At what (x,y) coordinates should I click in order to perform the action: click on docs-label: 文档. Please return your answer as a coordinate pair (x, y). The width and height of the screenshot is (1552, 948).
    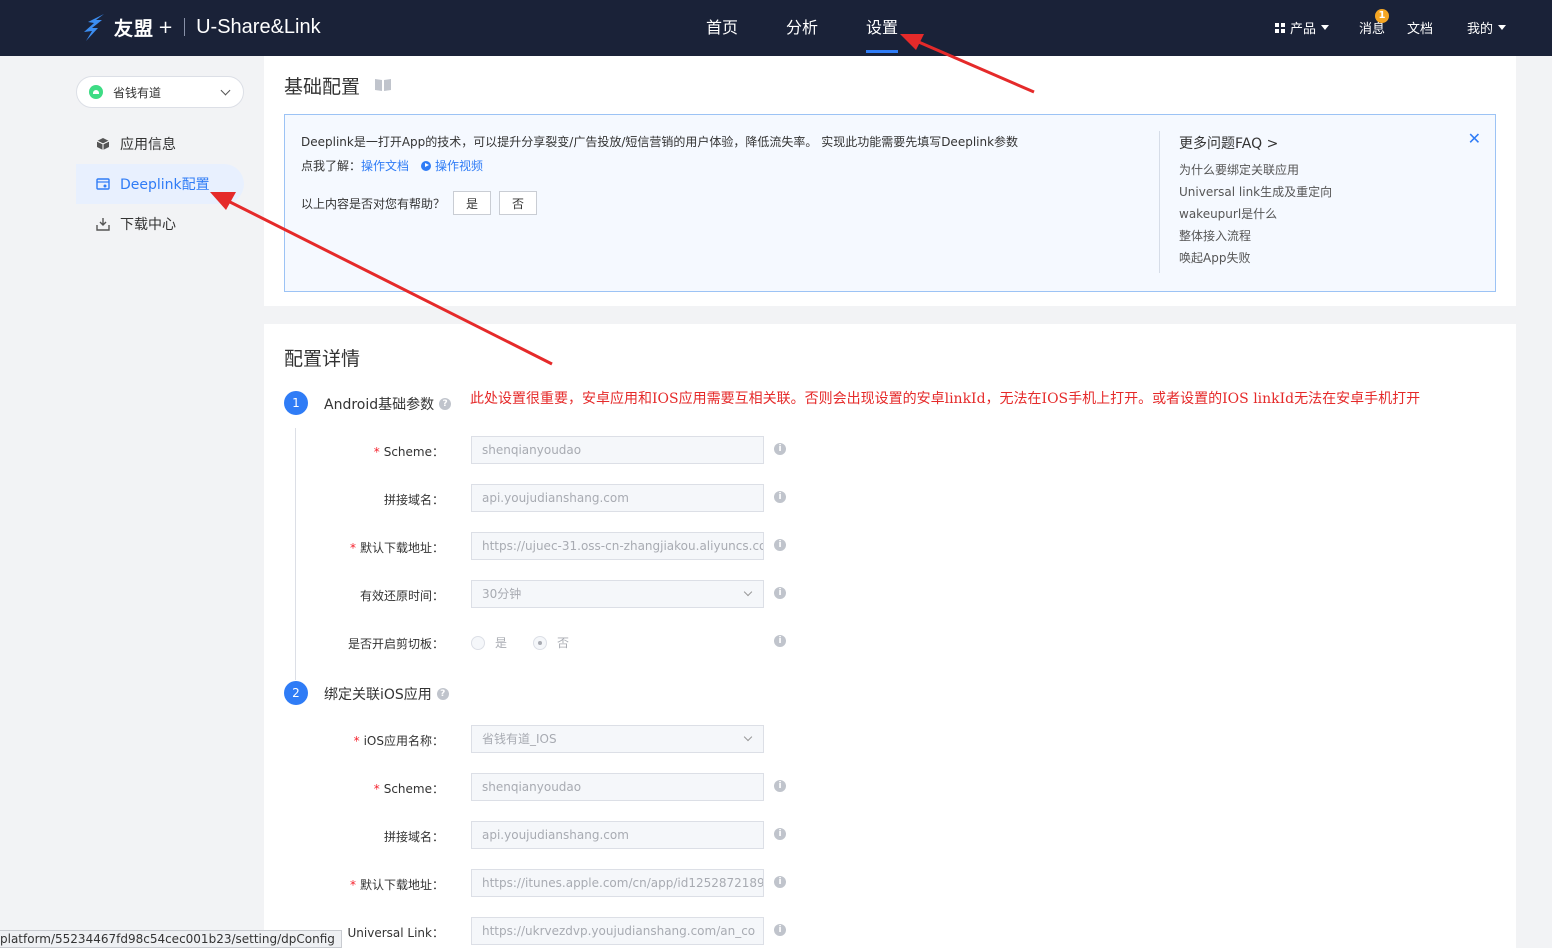
    Looking at the image, I should click on (1420, 29).